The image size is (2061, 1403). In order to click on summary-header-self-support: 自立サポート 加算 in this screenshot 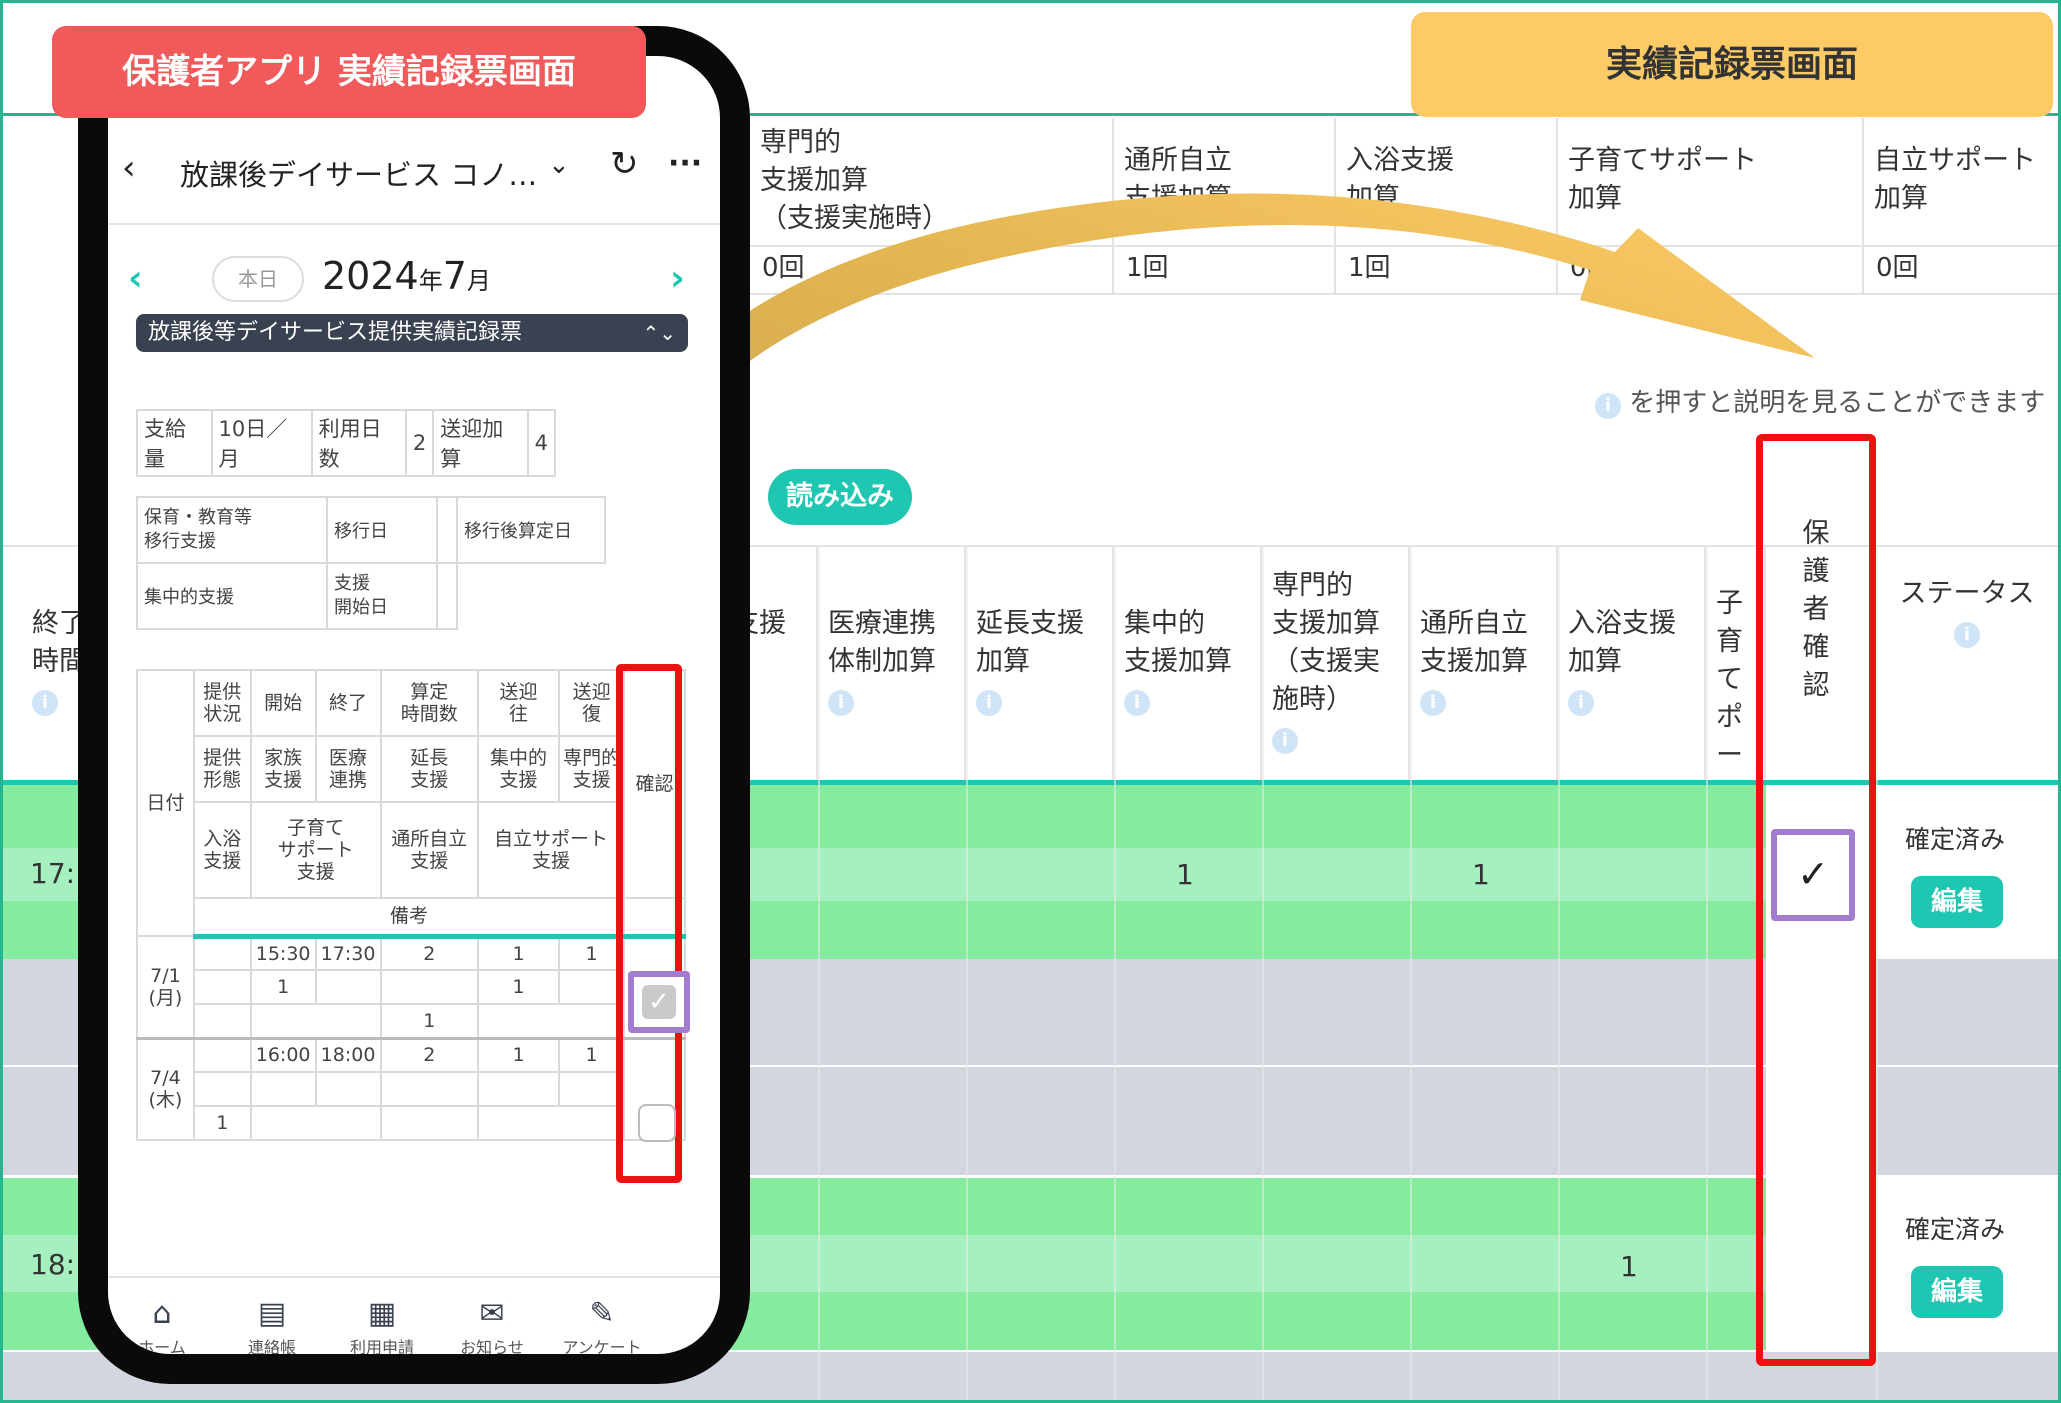, I will do `click(1961, 181)`.